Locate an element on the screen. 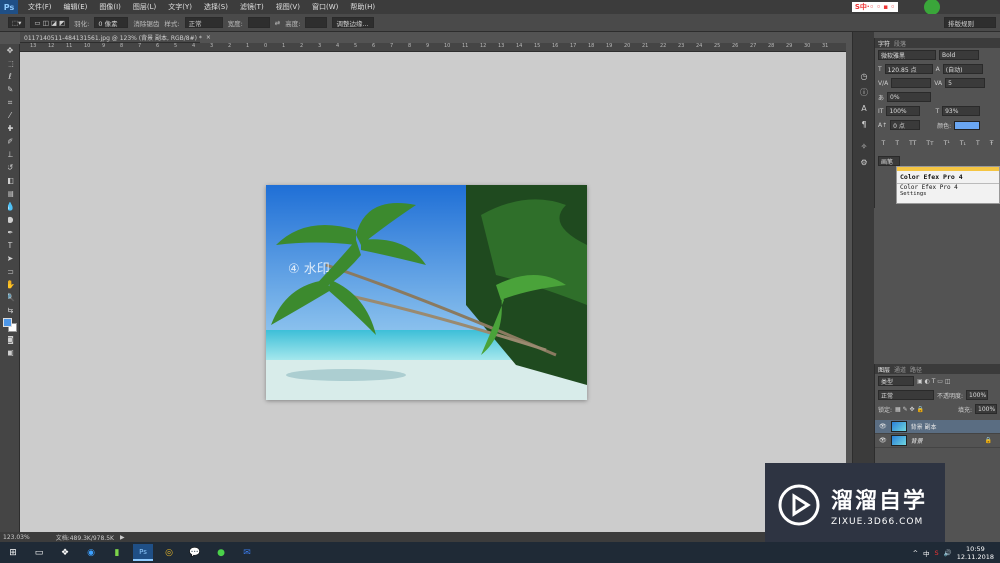 This screenshot has width=1000, height=563. workspace-select: 排版规则 is located at coordinates (970, 22).